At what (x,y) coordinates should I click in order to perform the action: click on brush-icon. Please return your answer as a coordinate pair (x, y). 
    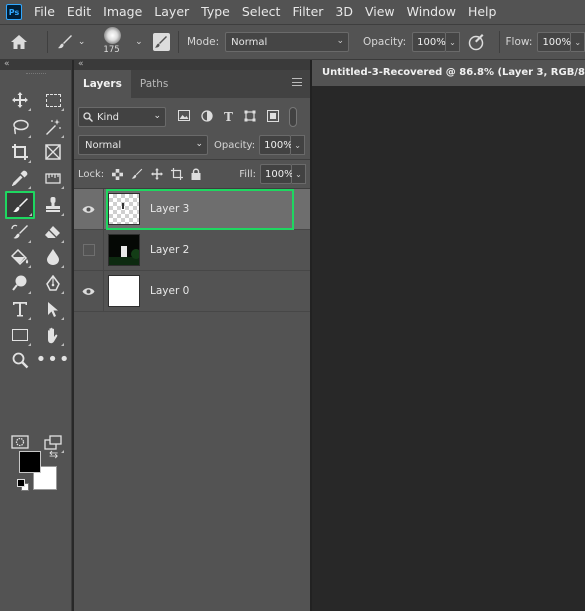
    Looking at the image, I should click on (20, 205).